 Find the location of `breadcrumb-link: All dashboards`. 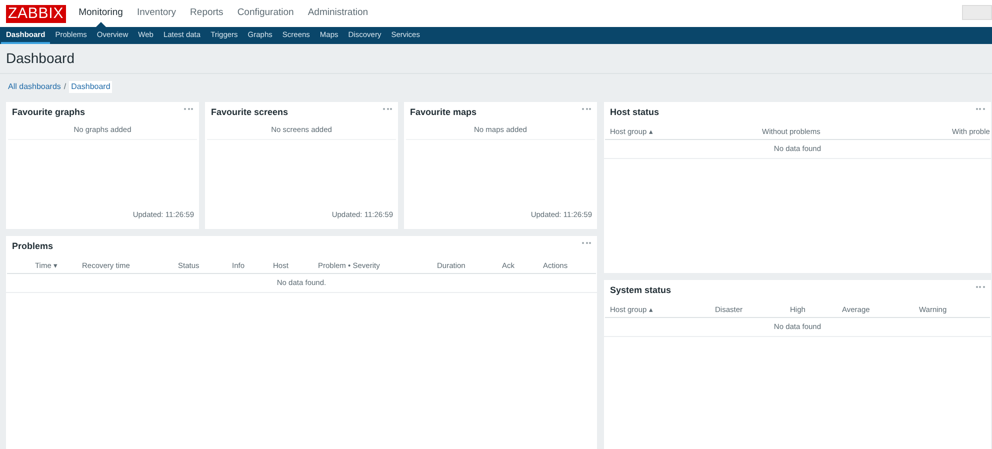

breadcrumb-link: All dashboards is located at coordinates (34, 87).